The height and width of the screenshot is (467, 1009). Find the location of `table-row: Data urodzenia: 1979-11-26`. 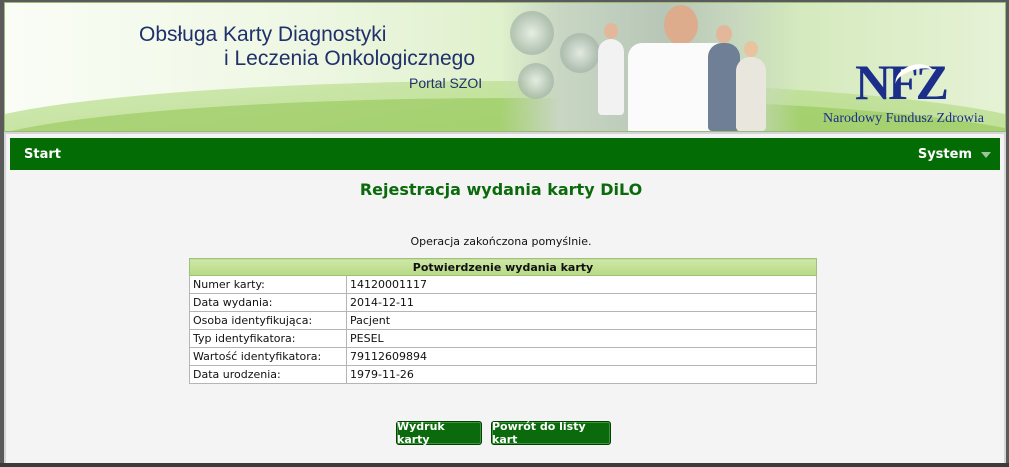

table-row: Data urodzenia: 1979-11-26 is located at coordinates (503, 374).